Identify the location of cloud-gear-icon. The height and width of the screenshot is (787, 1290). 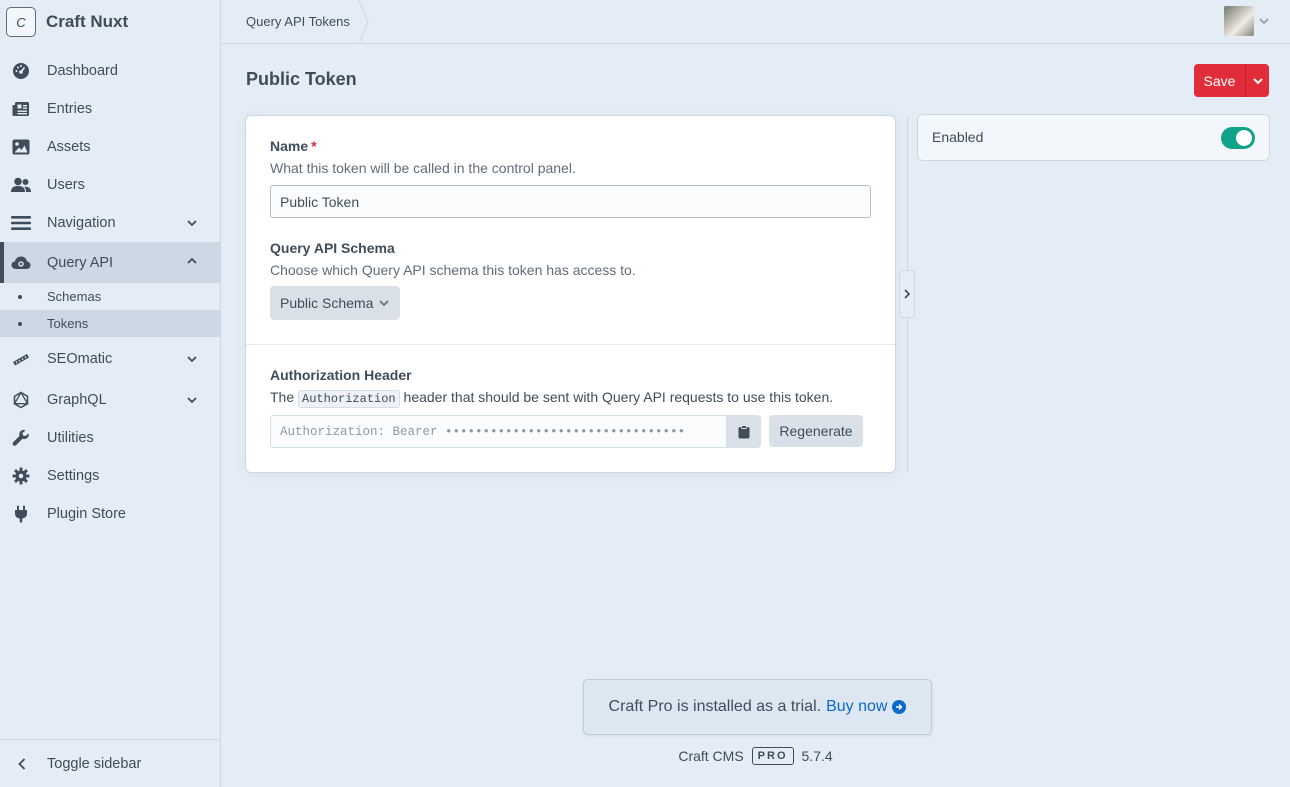
(21, 263).